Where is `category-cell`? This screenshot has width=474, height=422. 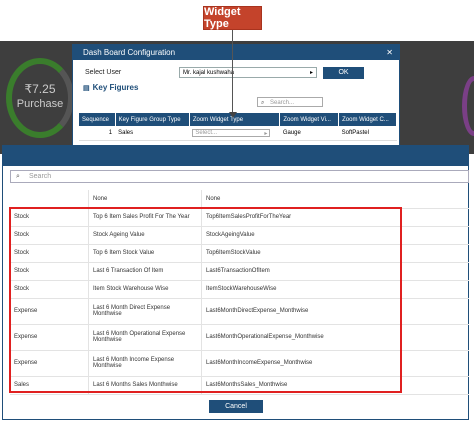 category-cell is located at coordinates (49, 199).